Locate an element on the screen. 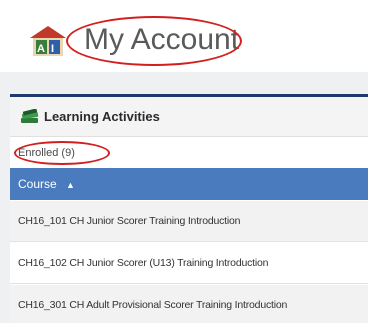 Image resolution: width=368 pixels, height=323 pixels. panel-title: Learning Activities is located at coordinates (102, 116).